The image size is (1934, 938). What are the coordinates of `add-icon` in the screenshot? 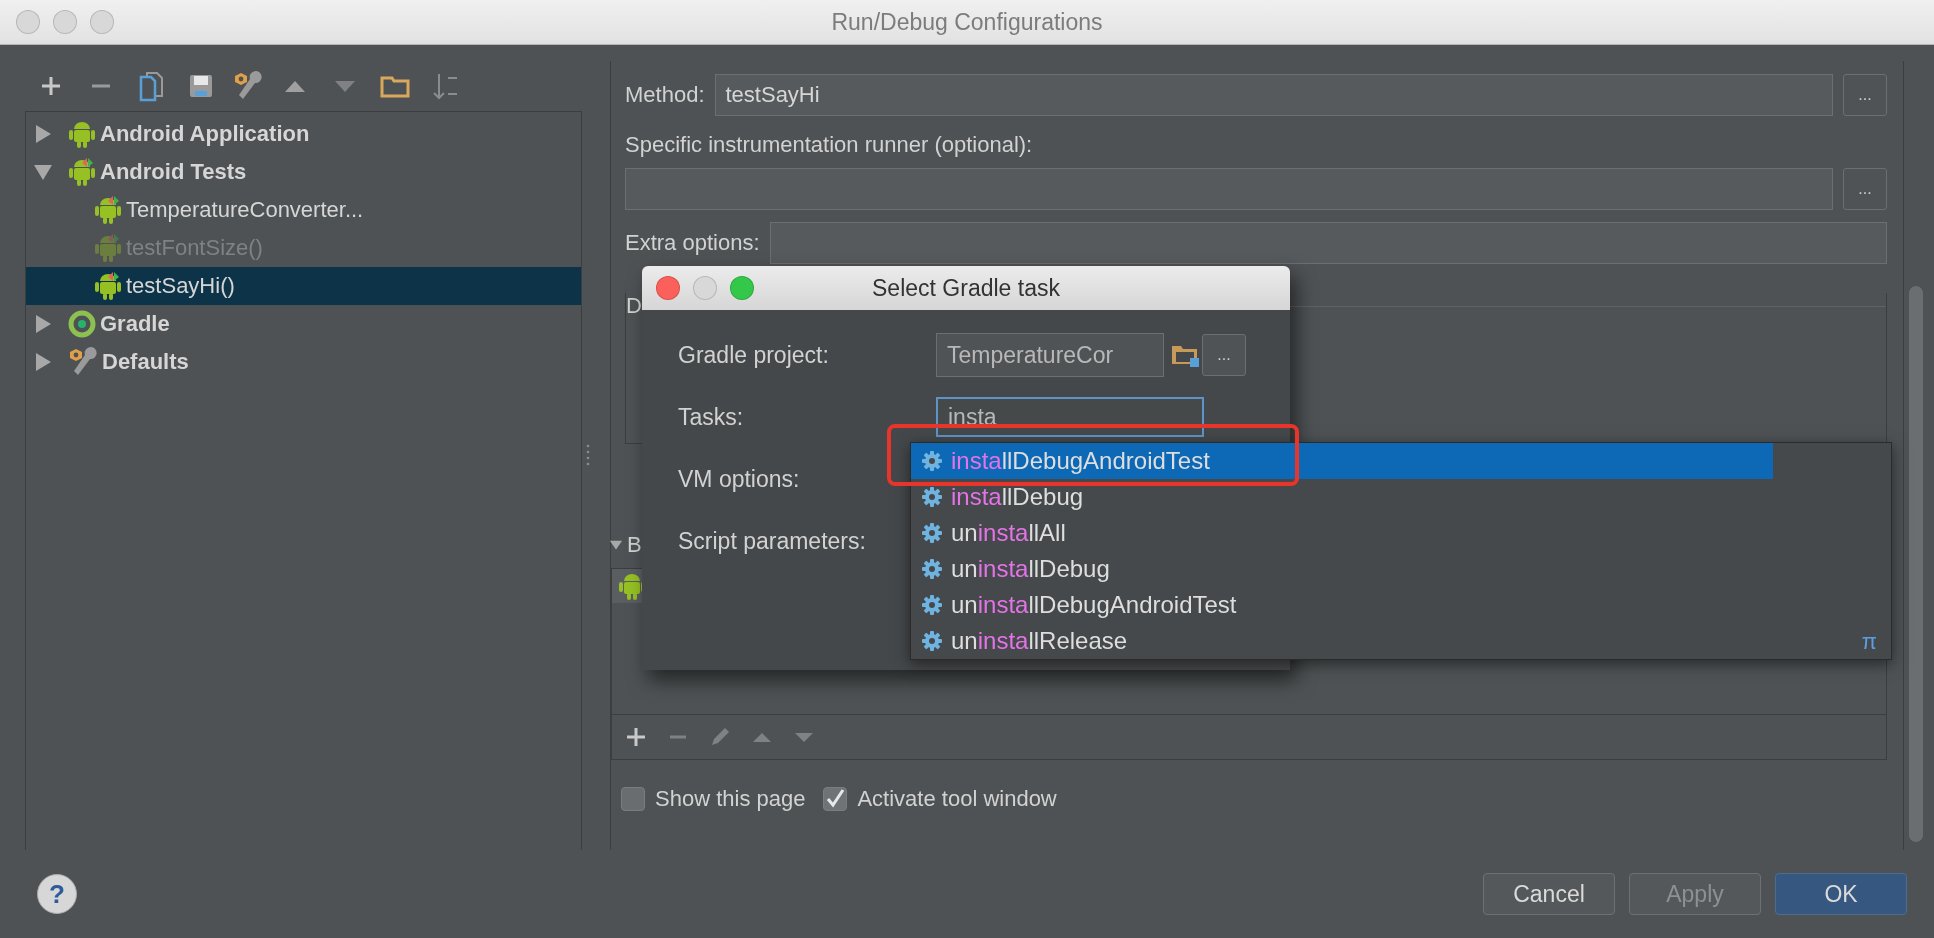 It's located at (636, 737).